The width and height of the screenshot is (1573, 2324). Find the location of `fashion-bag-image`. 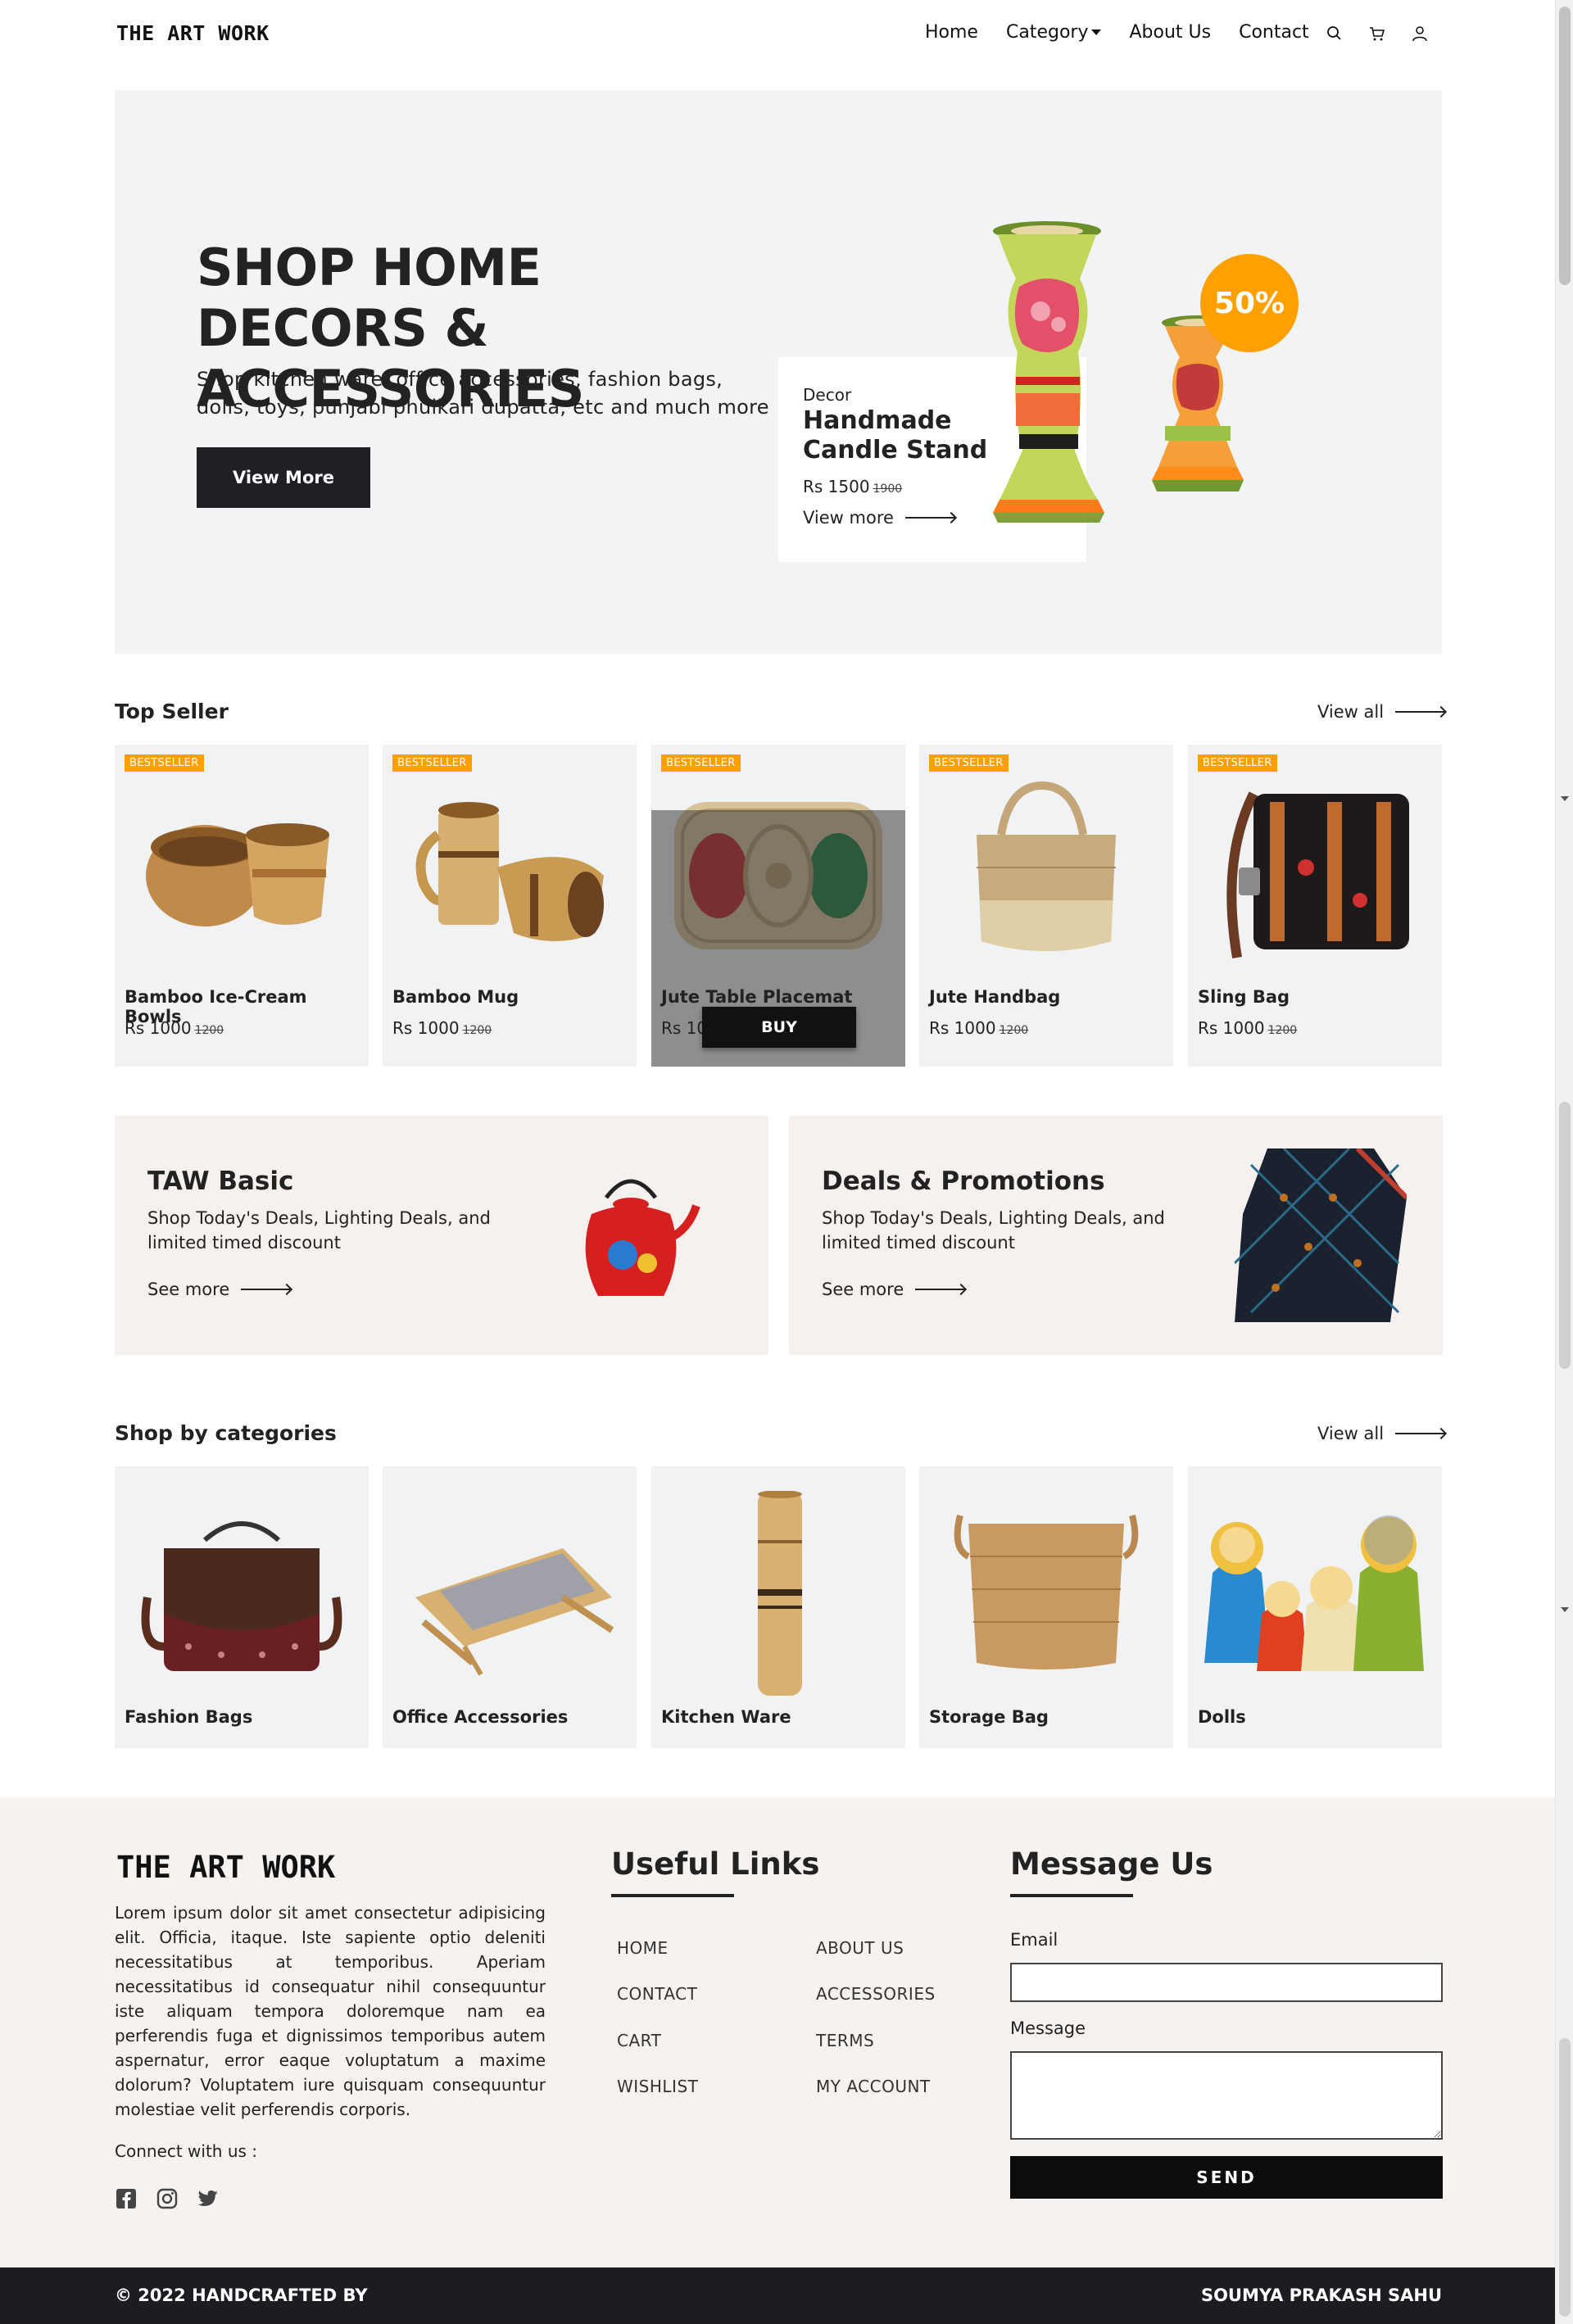

fashion-bag-image is located at coordinates (241, 1596).